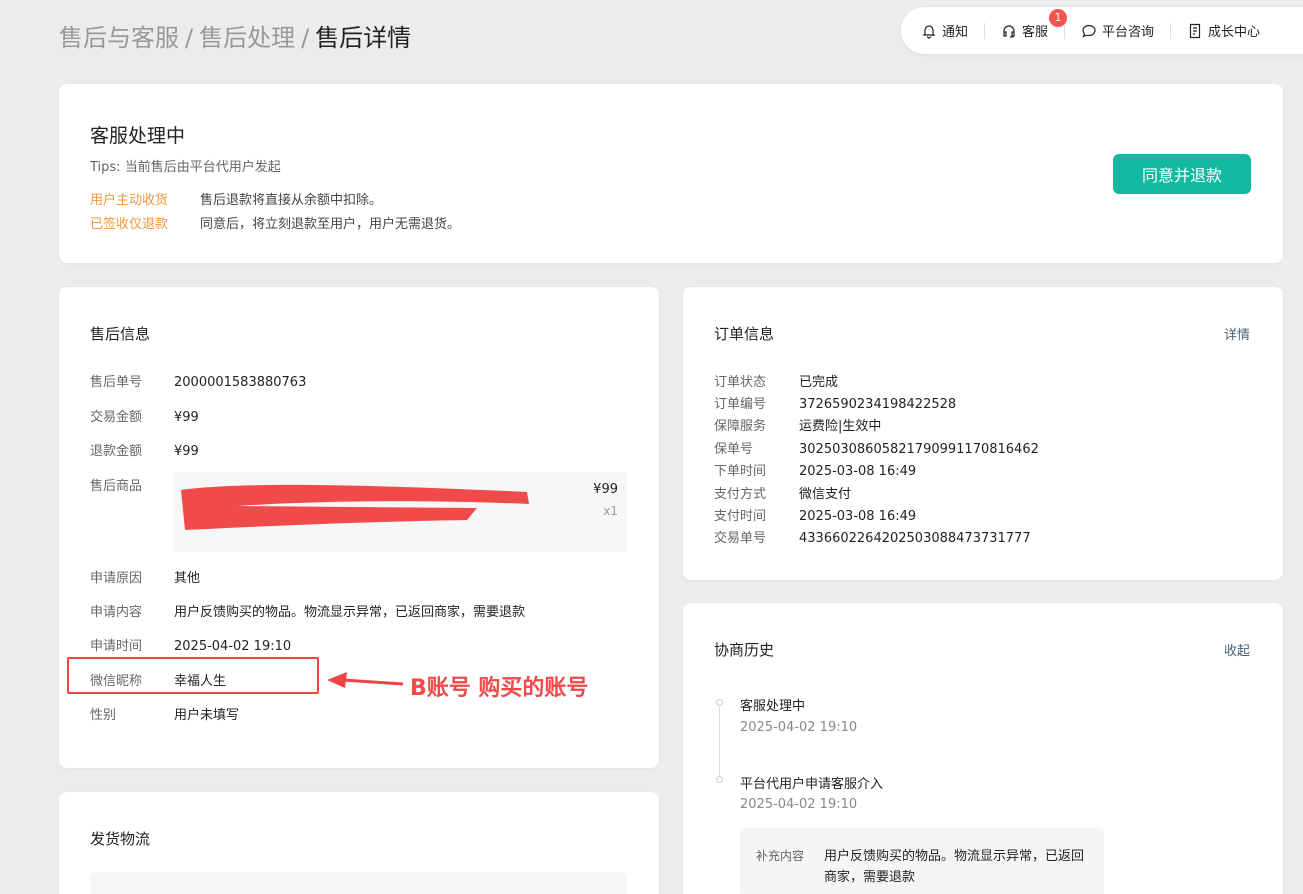 The height and width of the screenshot is (894, 1303). Describe the element at coordinates (186, 451) in the screenshot. I see `field-value: ¥99` at that location.